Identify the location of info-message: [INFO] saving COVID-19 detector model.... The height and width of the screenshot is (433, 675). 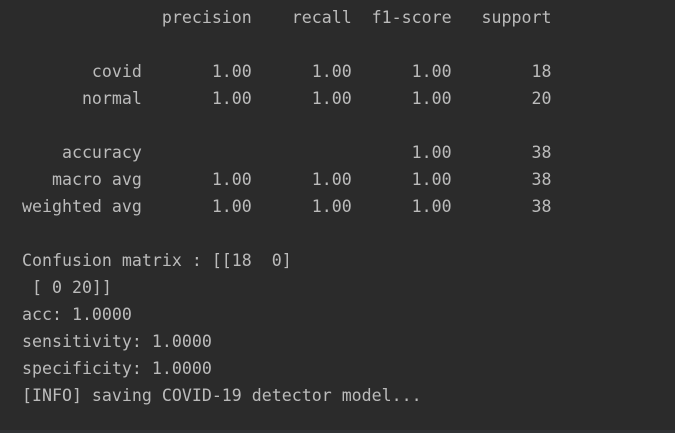
(222, 395).